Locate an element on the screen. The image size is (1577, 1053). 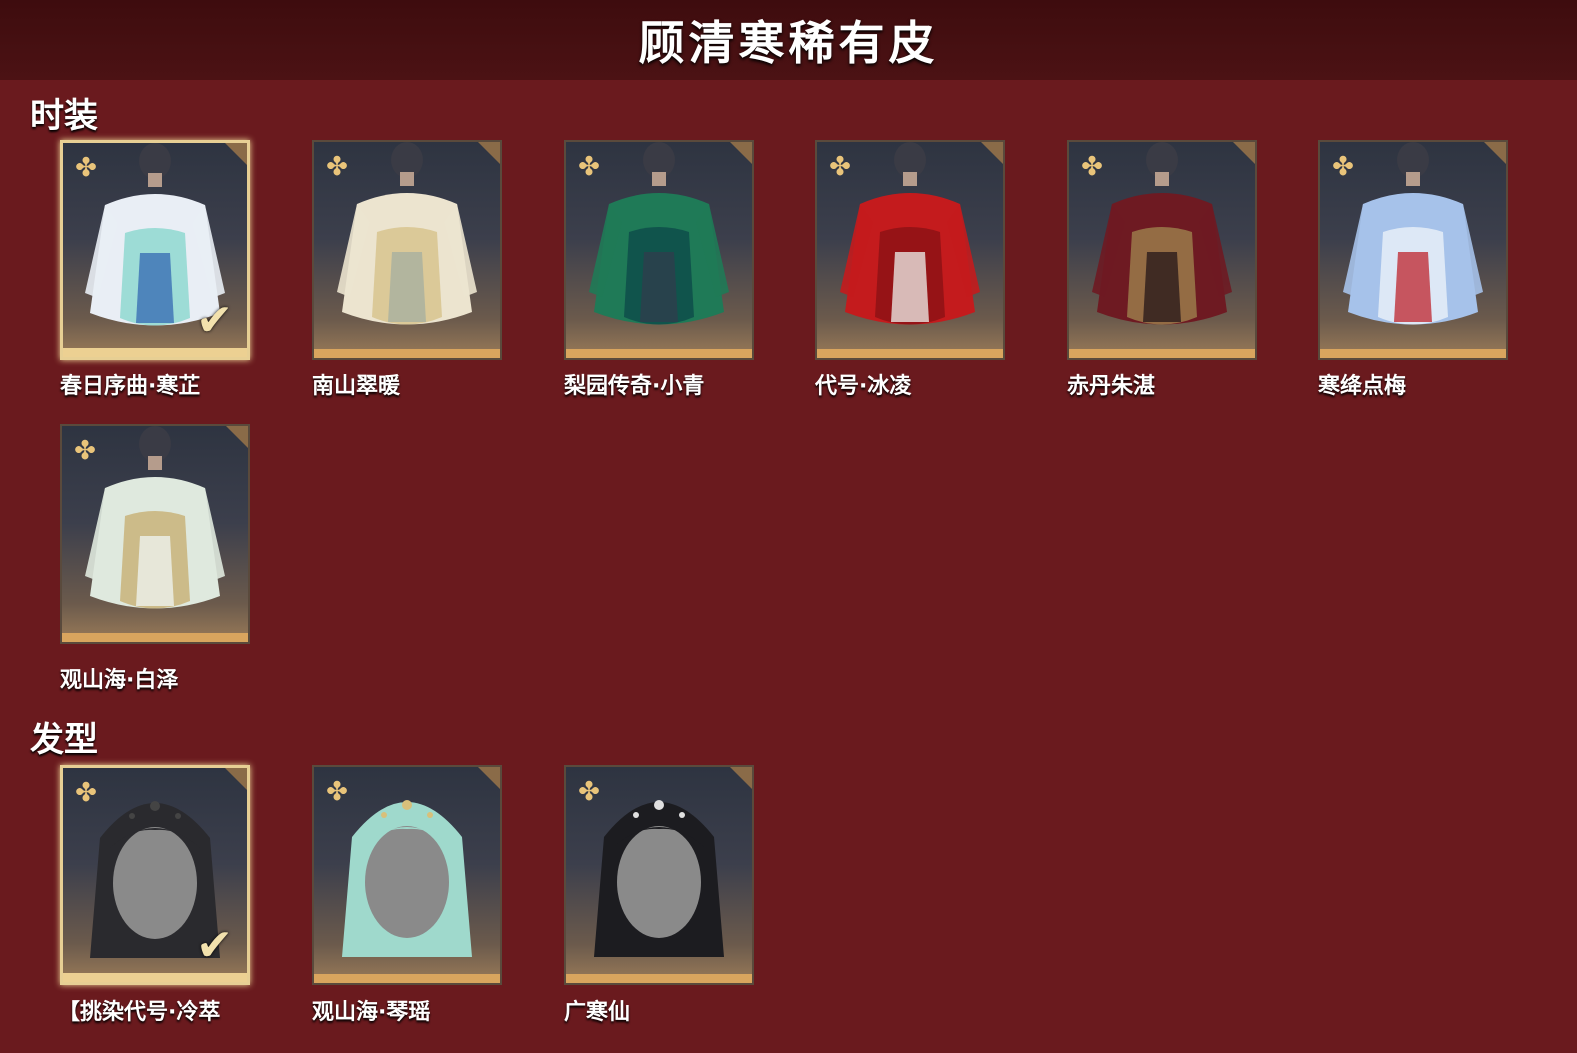
hairstyle-name: 广寒仙 is located at coordinates (597, 1012).